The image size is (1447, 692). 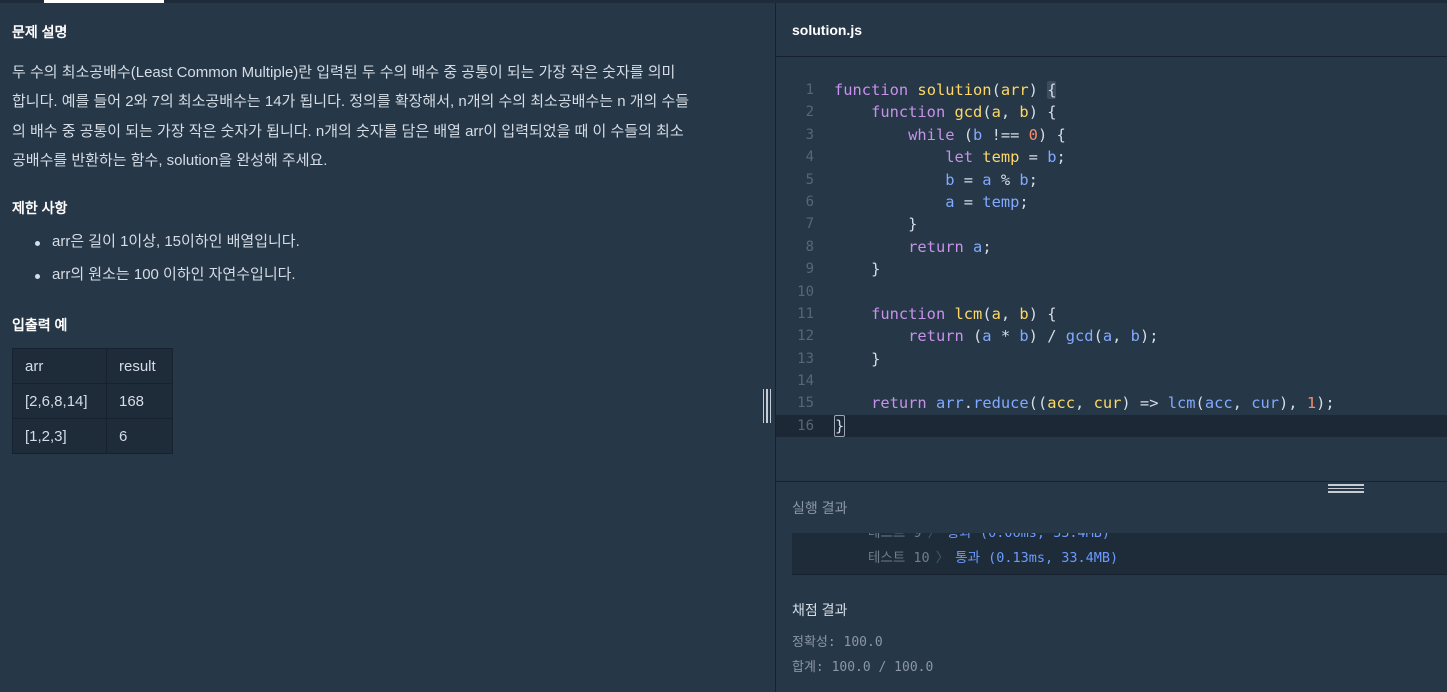 I want to click on table-cell: 168, so click(x=139, y=401).